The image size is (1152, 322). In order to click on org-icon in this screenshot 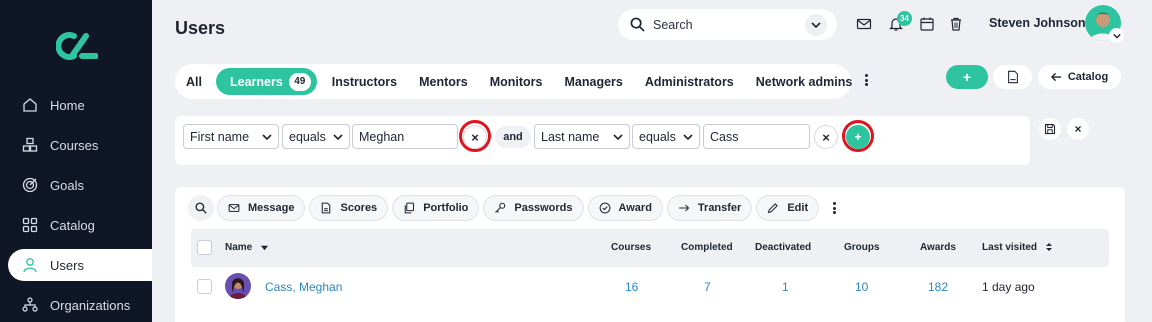, I will do `click(30, 305)`.